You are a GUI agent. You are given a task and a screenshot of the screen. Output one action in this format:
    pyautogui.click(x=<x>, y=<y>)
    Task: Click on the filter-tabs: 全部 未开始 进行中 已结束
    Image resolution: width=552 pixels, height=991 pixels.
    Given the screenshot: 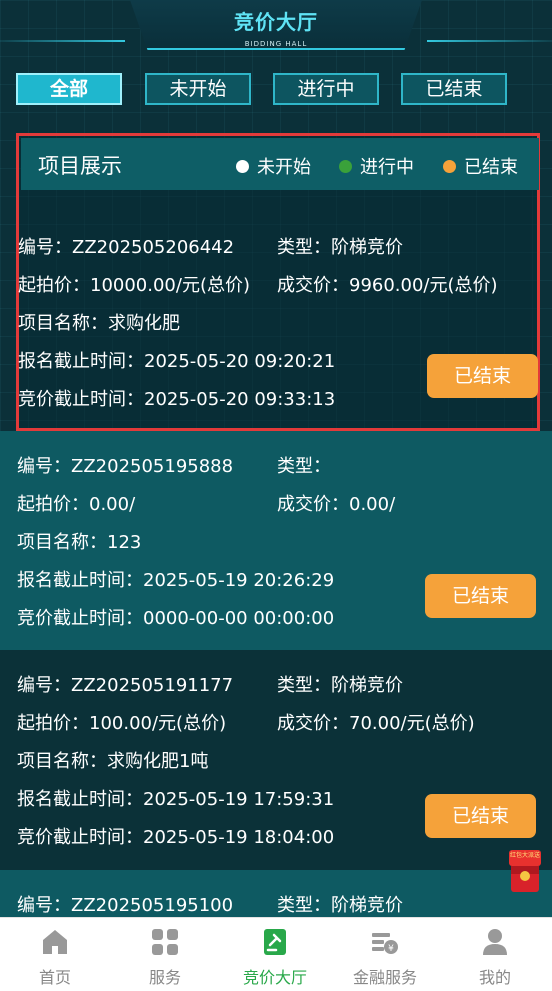 What is the action you would take?
    pyautogui.click(x=276, y=90)
    